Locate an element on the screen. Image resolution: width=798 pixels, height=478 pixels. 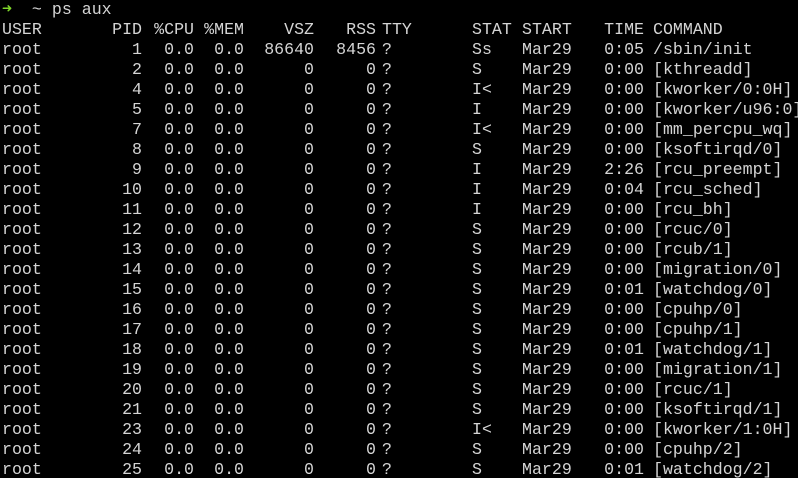
process-row: root 14 0.0 0.0 0 0? S Mar29 0:00 [migration/0] is located at coordinates (400, 270).